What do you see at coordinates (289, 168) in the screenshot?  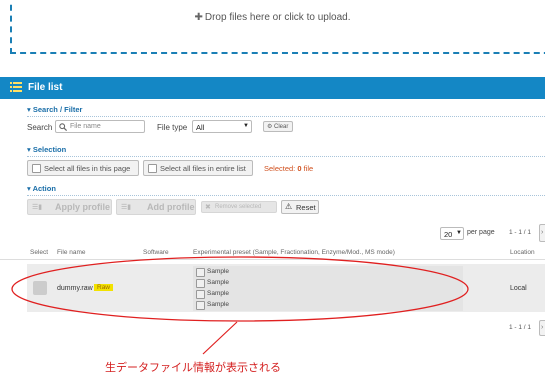 I see `selected-count-text: Selected: 0 file` at bounding box center [289, 168].